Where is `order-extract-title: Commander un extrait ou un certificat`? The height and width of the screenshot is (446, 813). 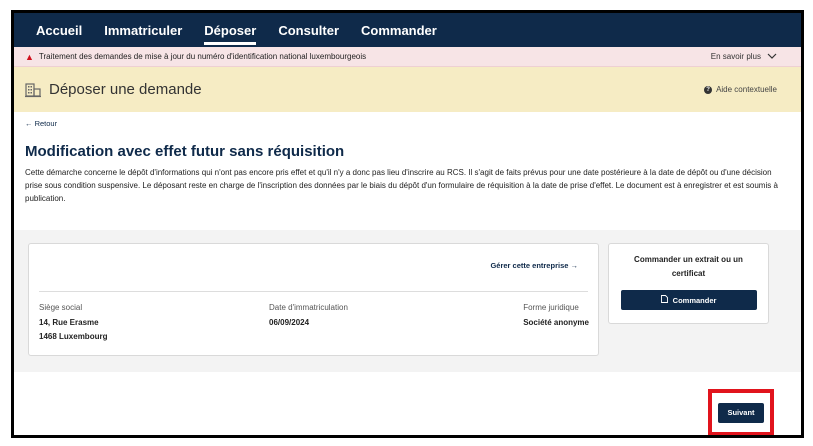 order-extract-title: Commander un extrait ou un certificat is located at coordinates (688, 266).